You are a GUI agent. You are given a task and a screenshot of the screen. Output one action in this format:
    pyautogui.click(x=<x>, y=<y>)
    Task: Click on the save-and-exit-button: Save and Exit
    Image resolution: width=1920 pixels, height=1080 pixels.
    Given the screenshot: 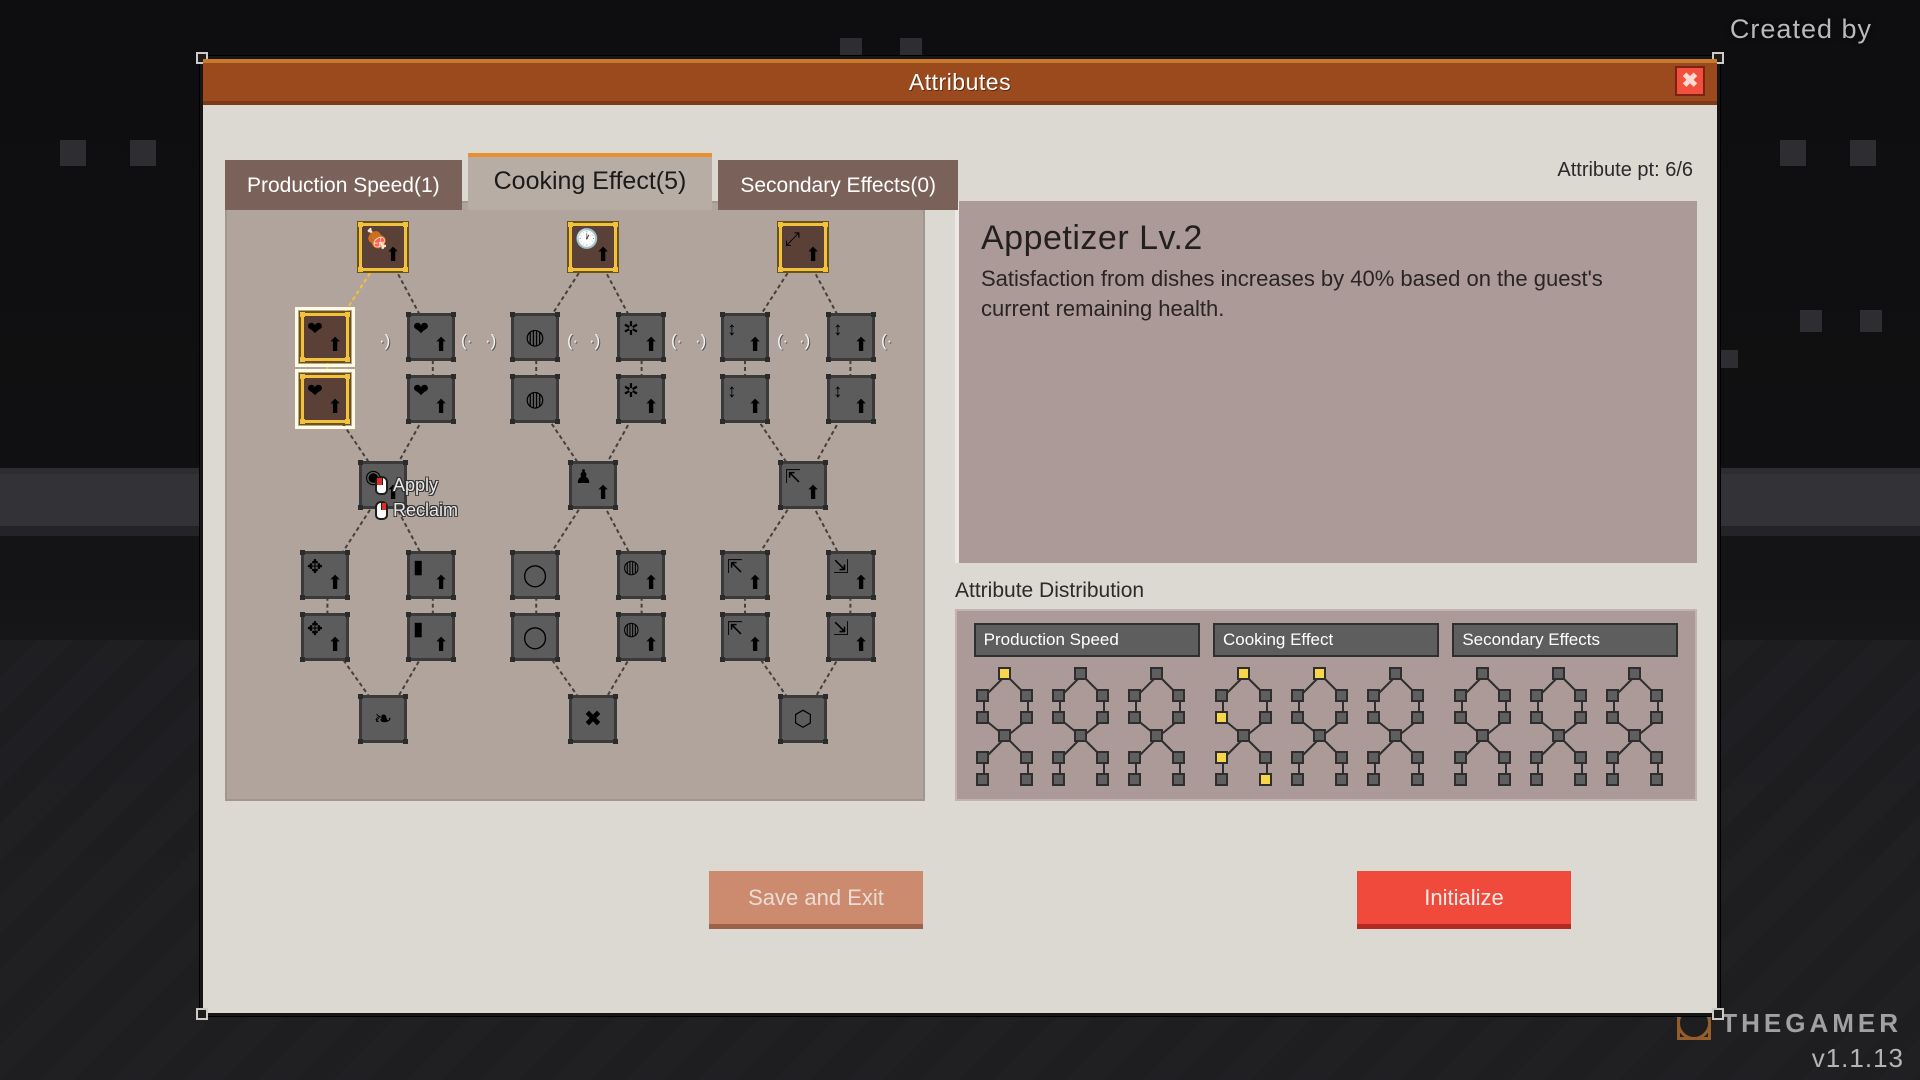 What is the action you would take?
    pyautogui.click(x=816, y=900)
    